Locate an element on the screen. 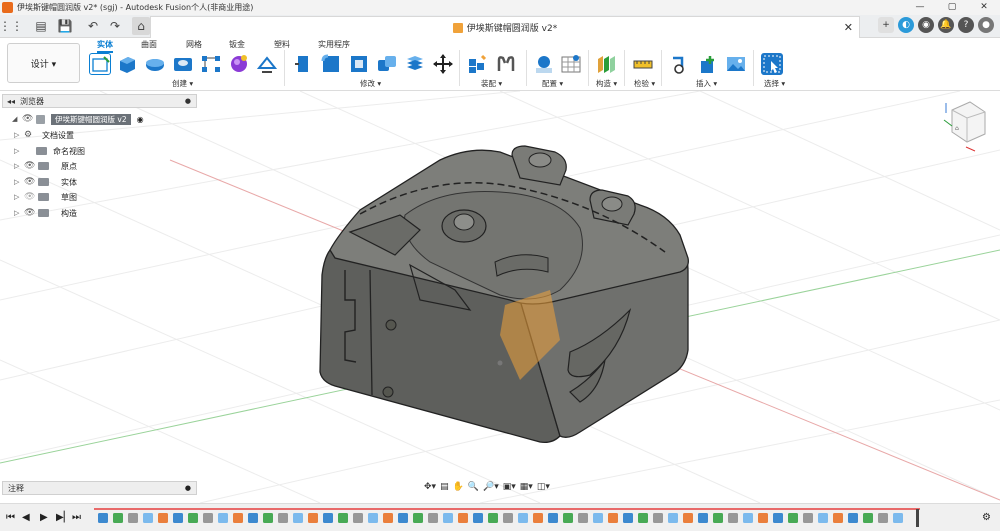  modify-group-label: 修改 ▾ is located at coordinates (370, 83).